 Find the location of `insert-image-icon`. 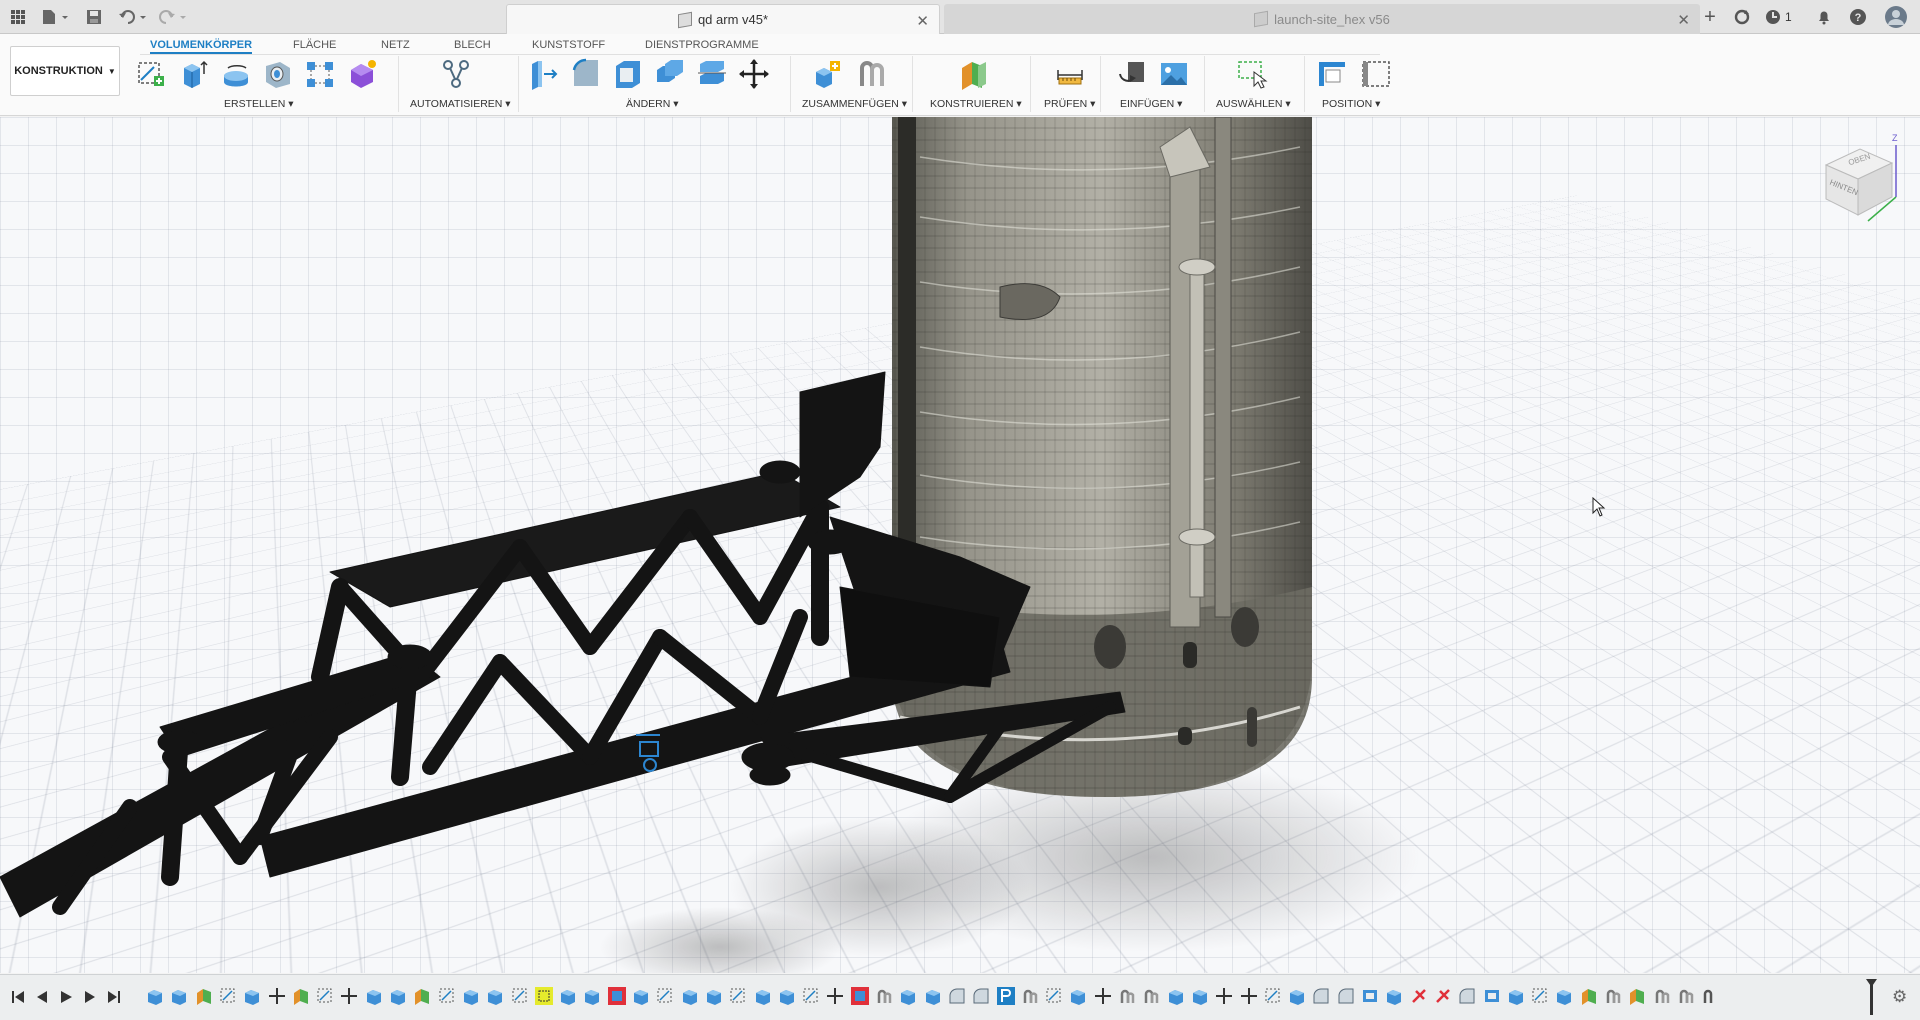

insert-image-icon is located at coordinates (1174, 74).